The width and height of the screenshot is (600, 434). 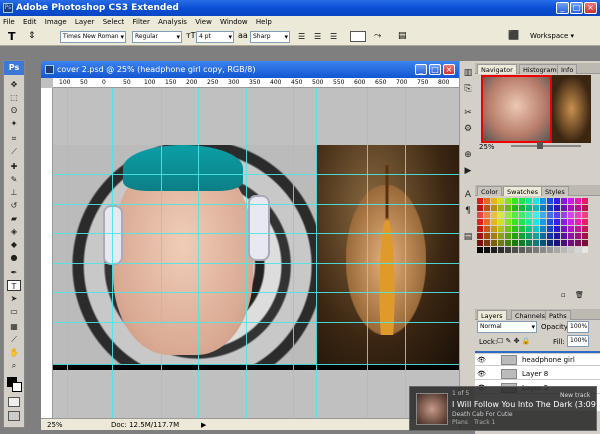 I want to click on type-tool-button-icon: T, so click(x=14, y=285).